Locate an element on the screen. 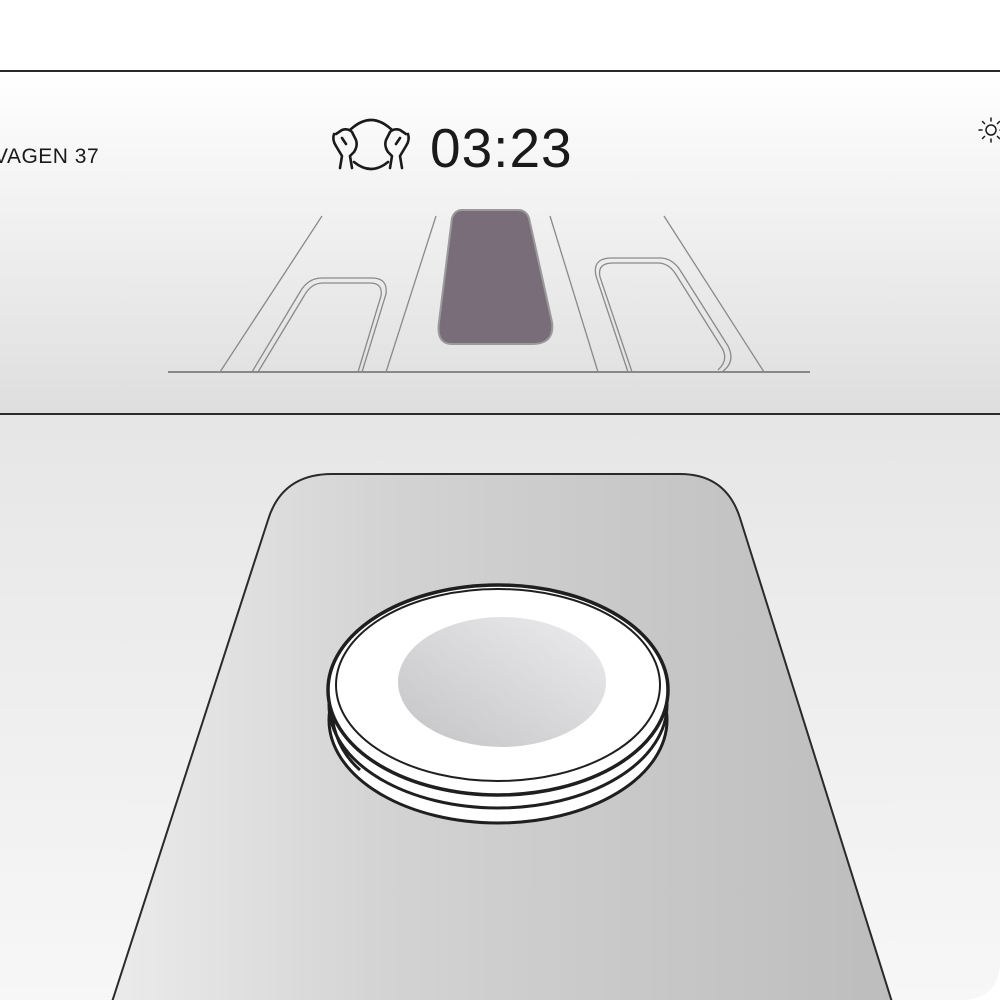 The image size is (1000, 1000). timer-display: 03:23 is located at coordinates (501, 148).